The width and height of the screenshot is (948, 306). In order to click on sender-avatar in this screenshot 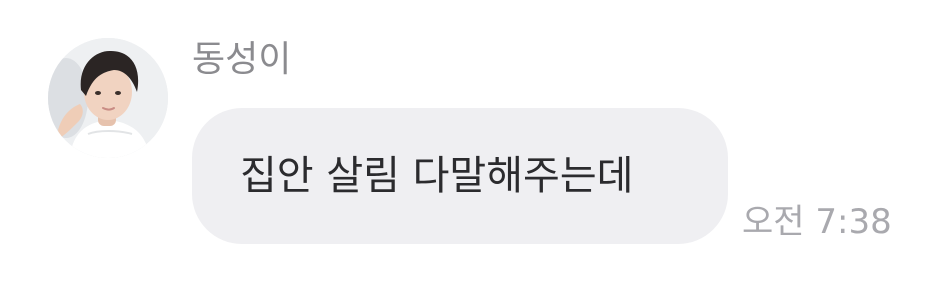, I will do `click(108, 98)`.